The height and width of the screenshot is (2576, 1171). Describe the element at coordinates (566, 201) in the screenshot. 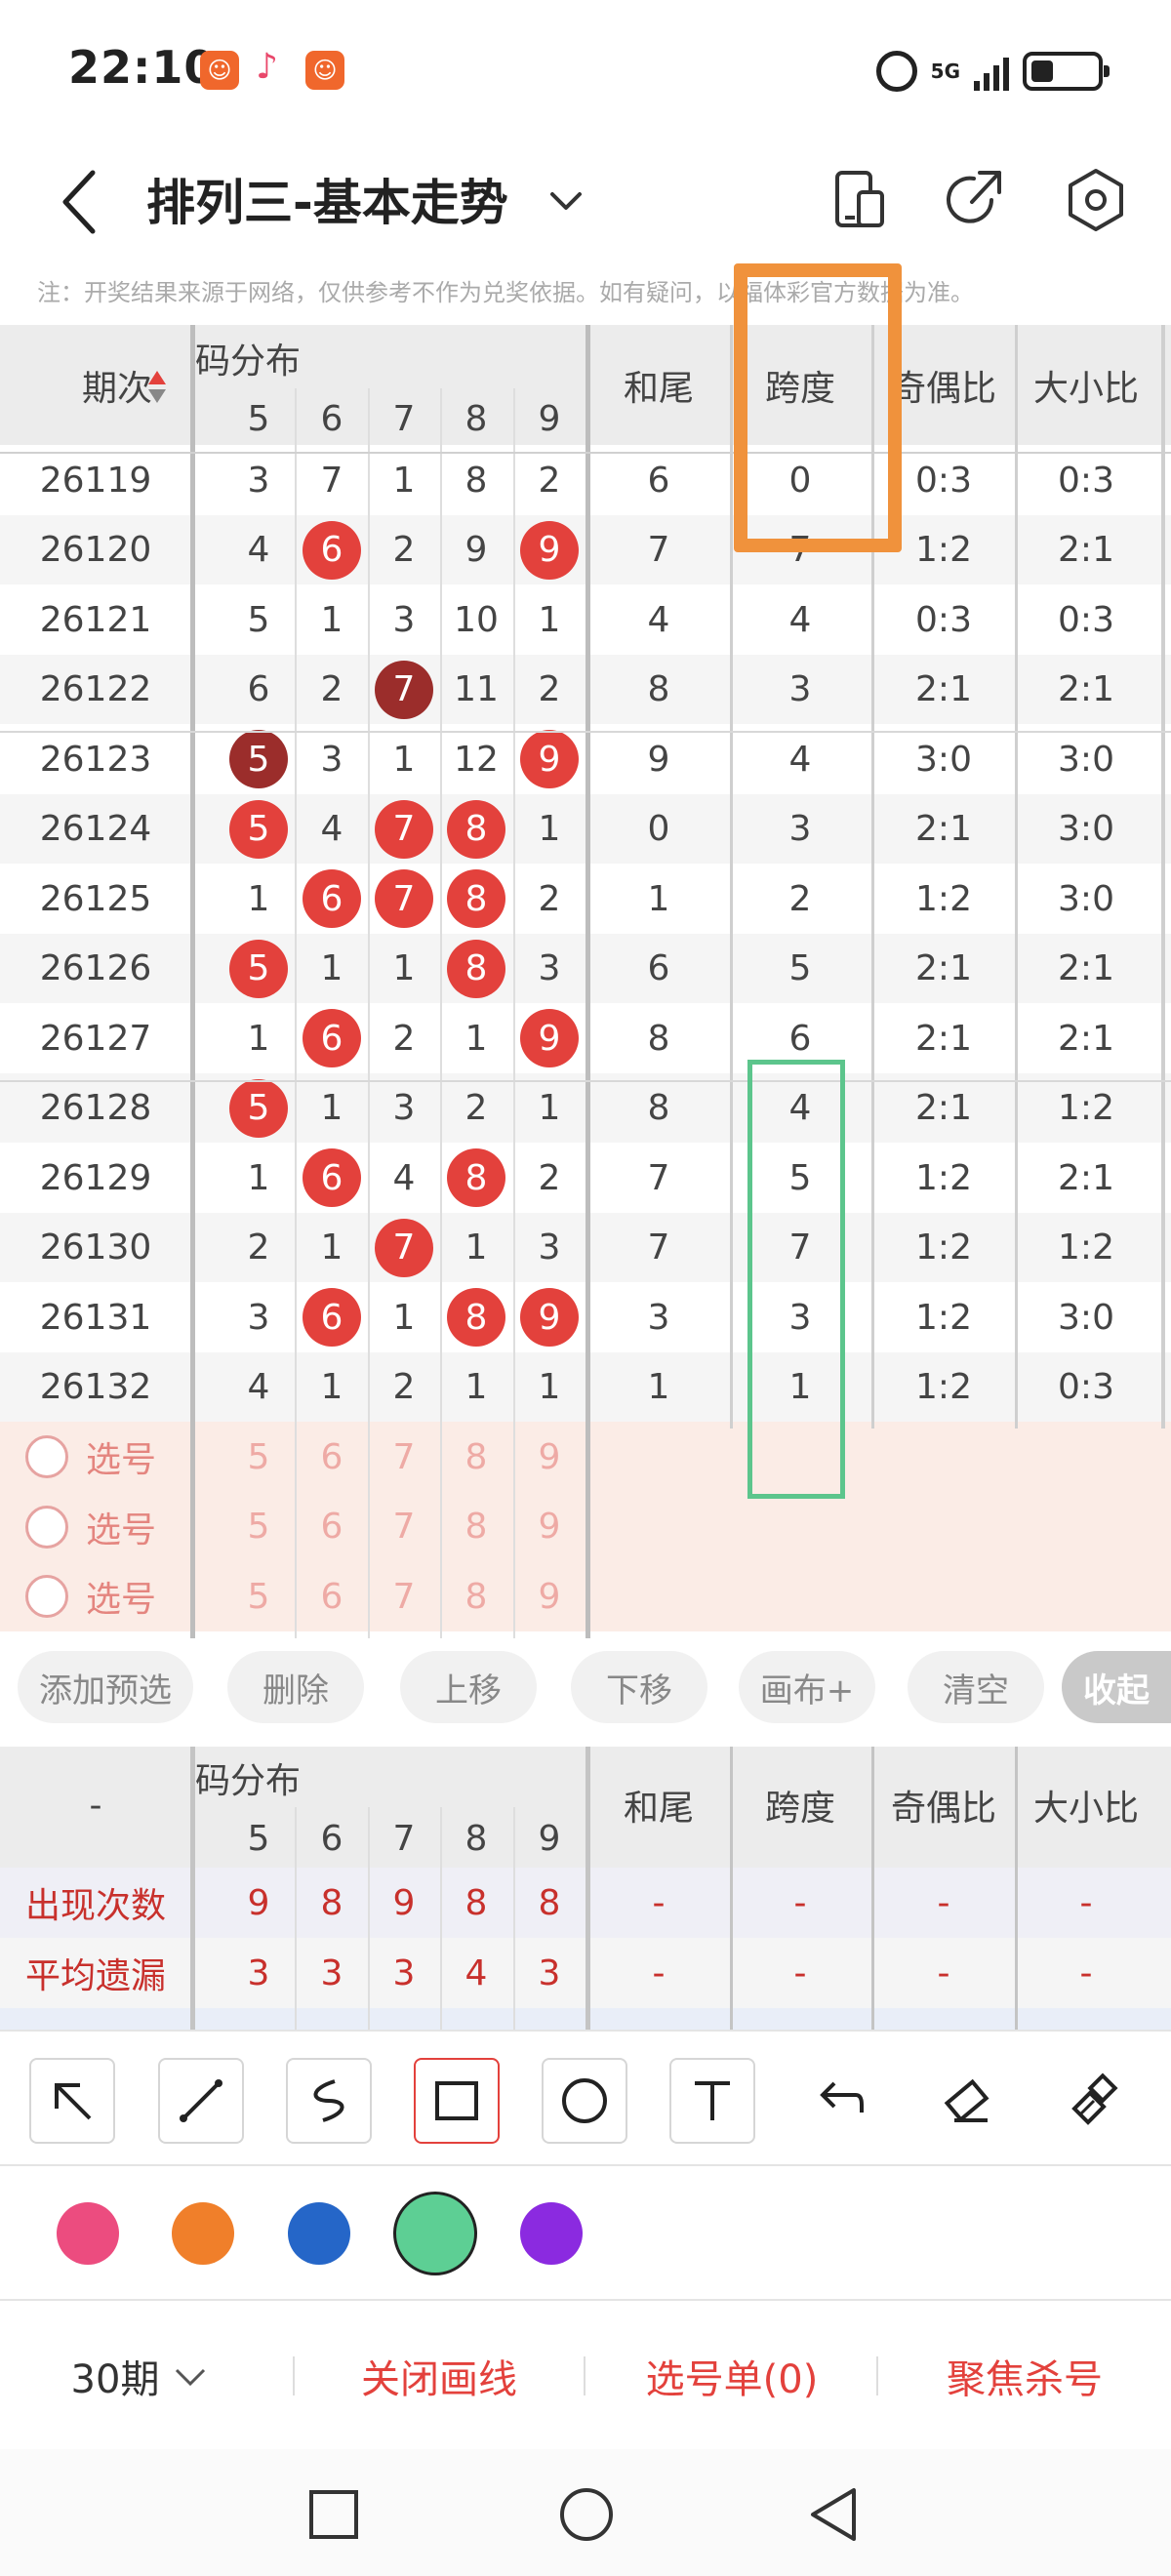

I see `chevron-down-icon` at that location.